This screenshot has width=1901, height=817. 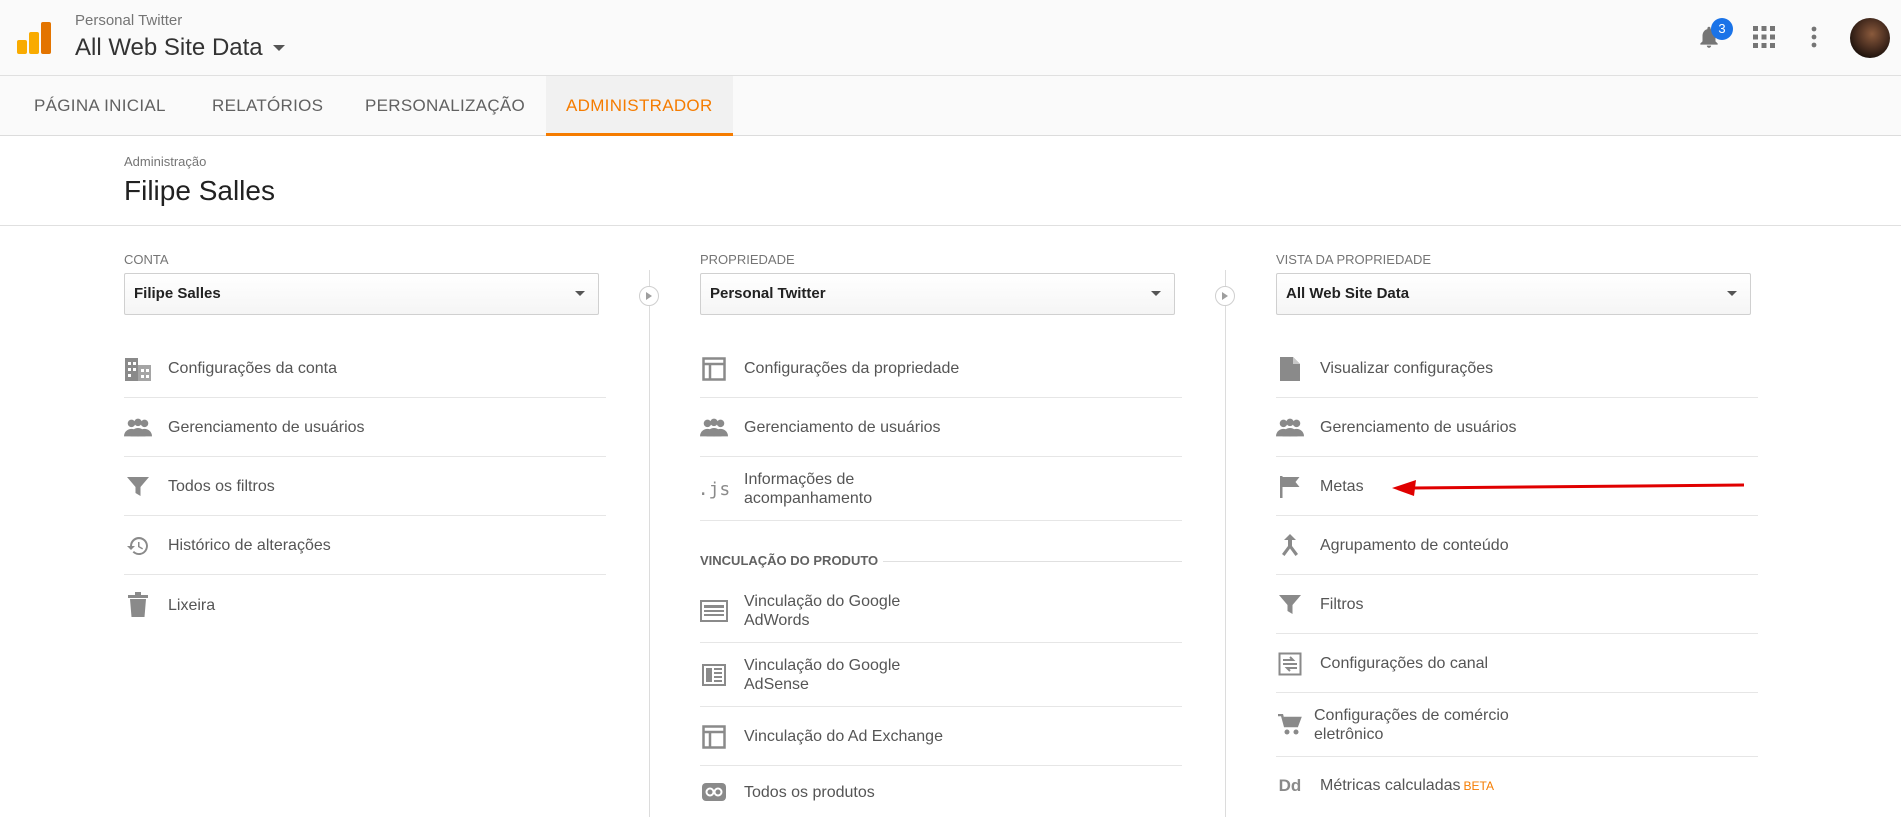 I want to click on channel-icon, so click(x=1290, y=664).